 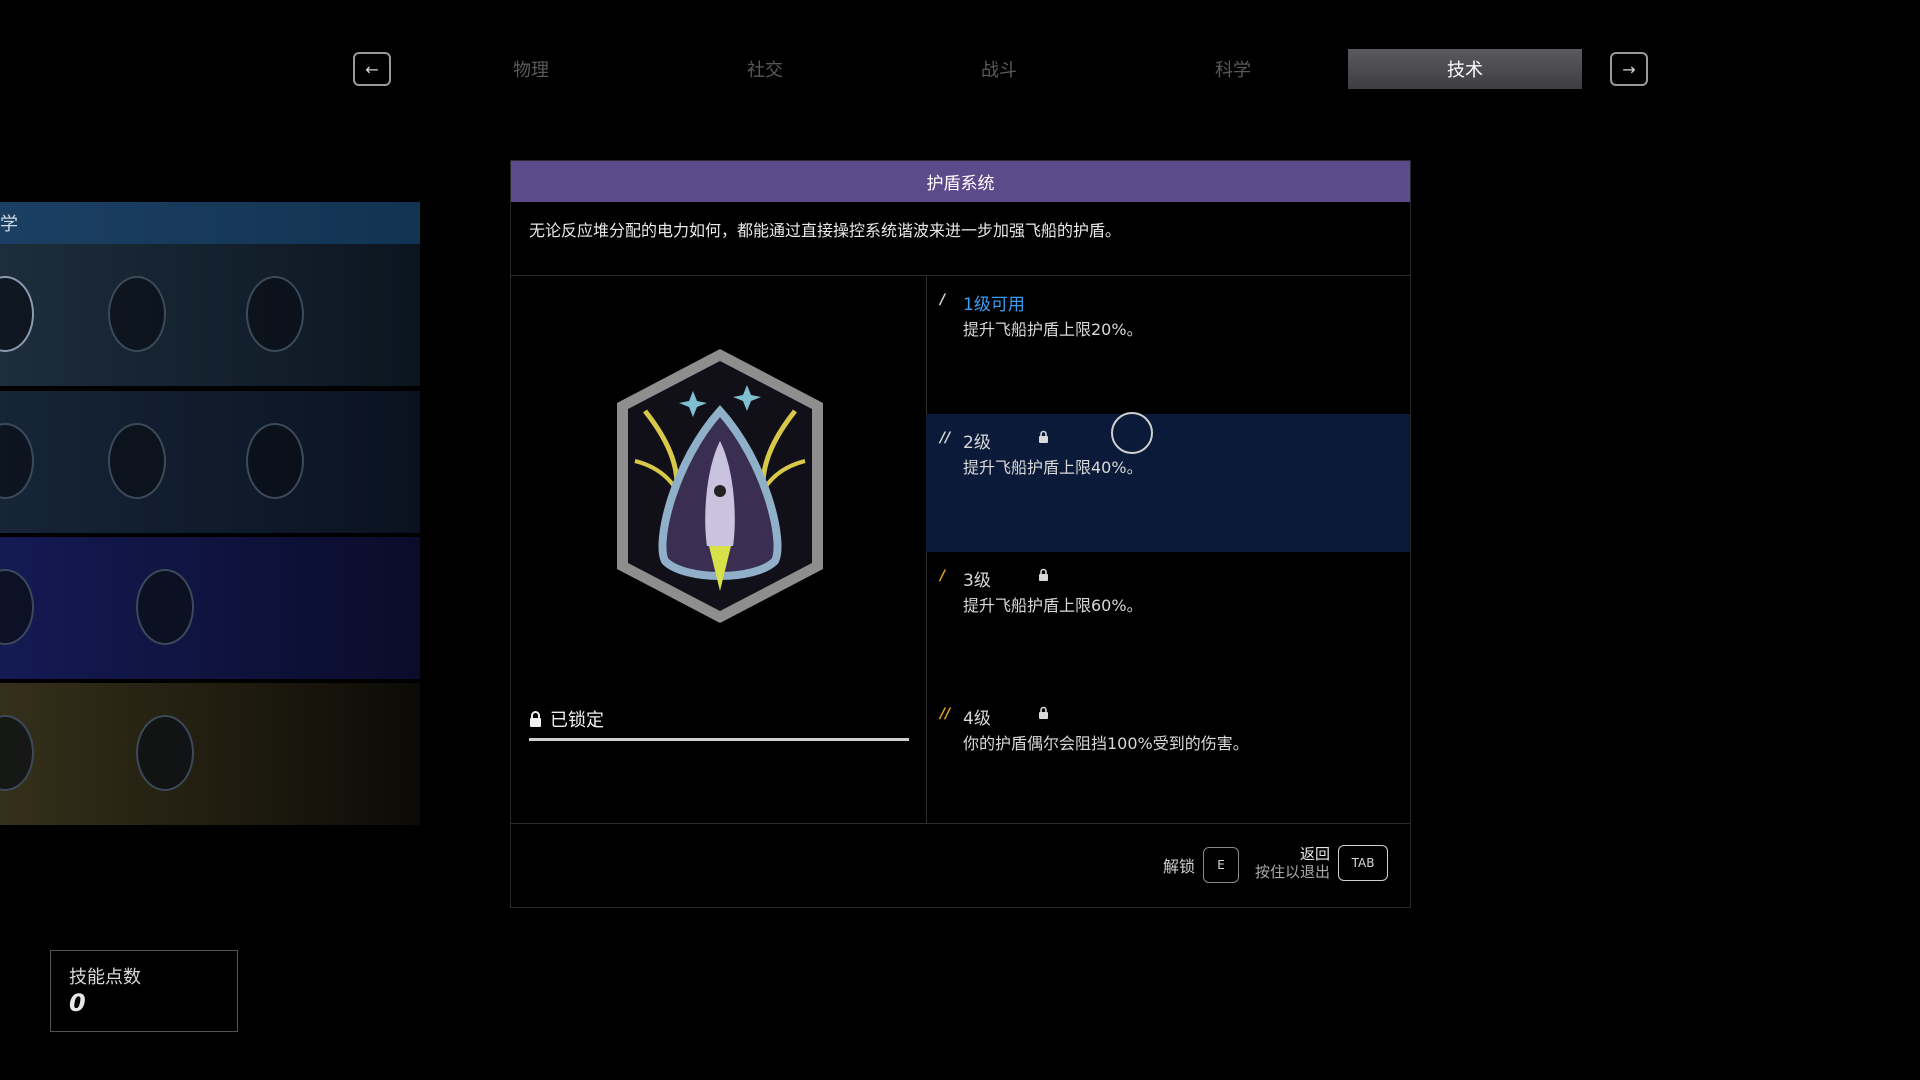 I want to click on rank-row-1: / 1级可用 提升飞船护盾上限20%。, so click(x=1168, y=345).